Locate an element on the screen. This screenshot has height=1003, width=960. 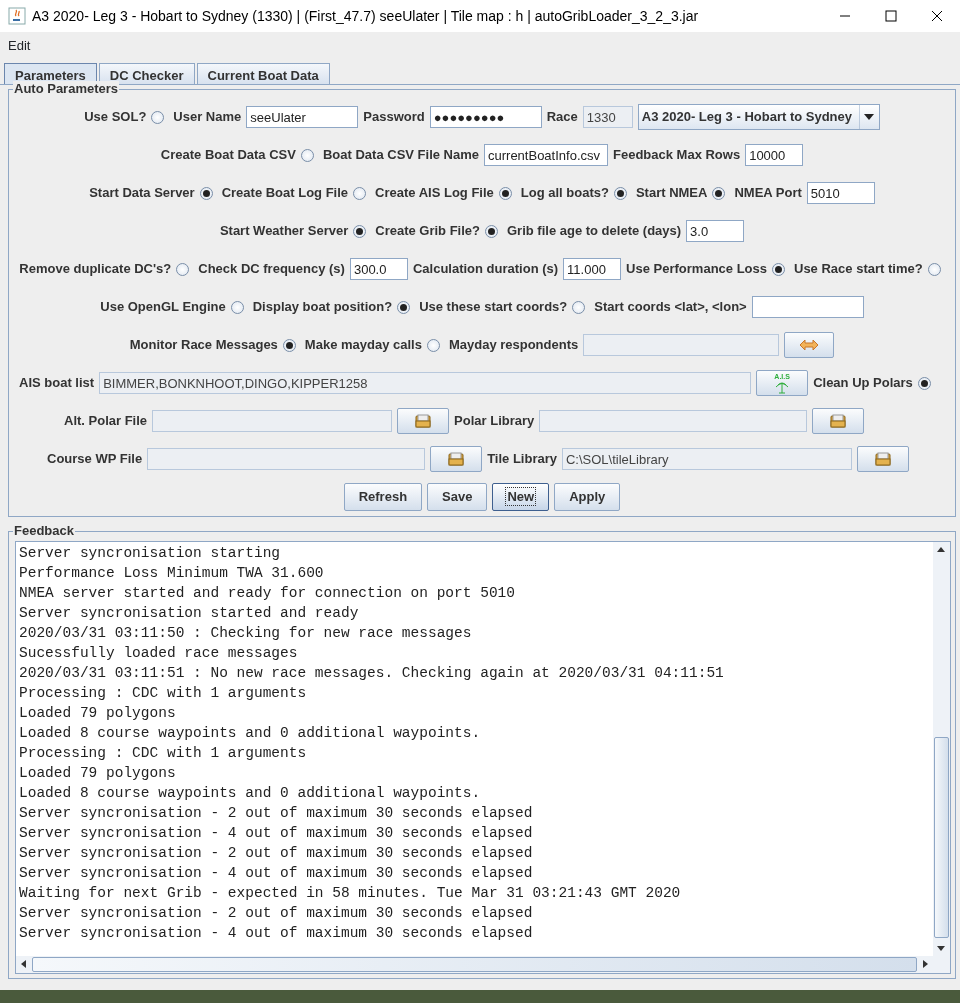
tab: Current Boat Data is located at coordinates (263, 73).